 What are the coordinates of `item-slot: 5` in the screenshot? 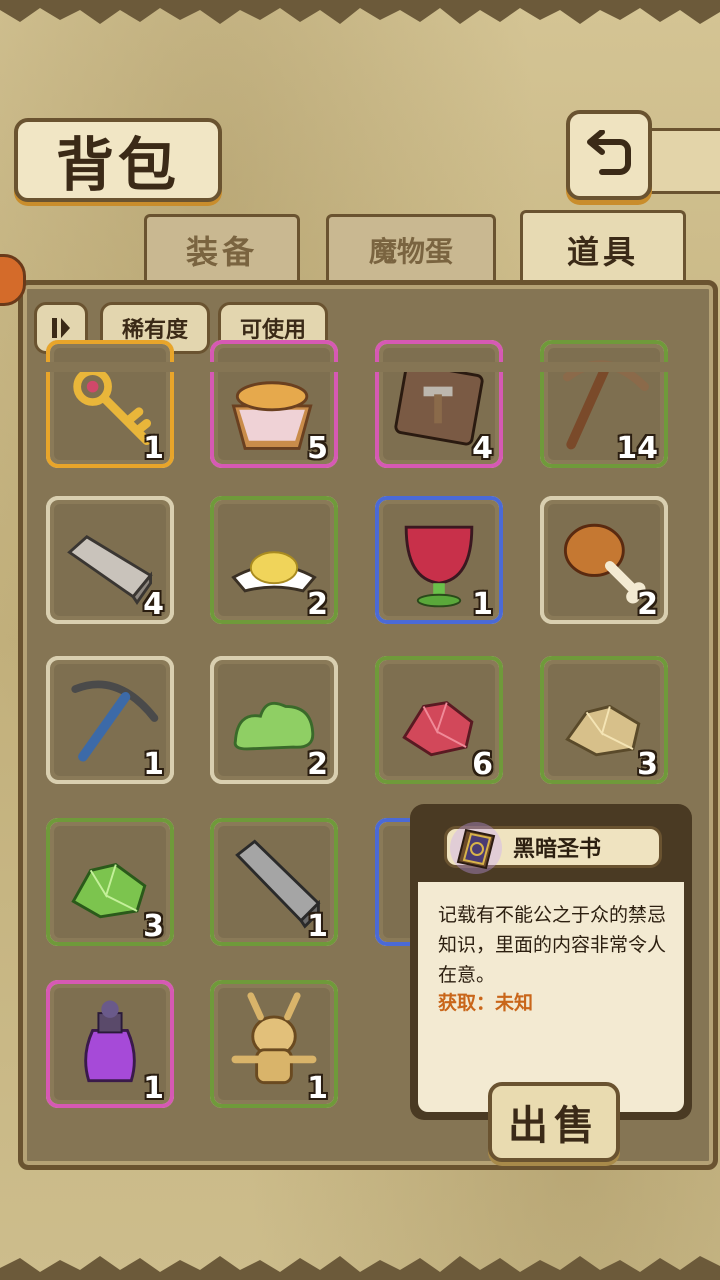 It's located at (274, 404).